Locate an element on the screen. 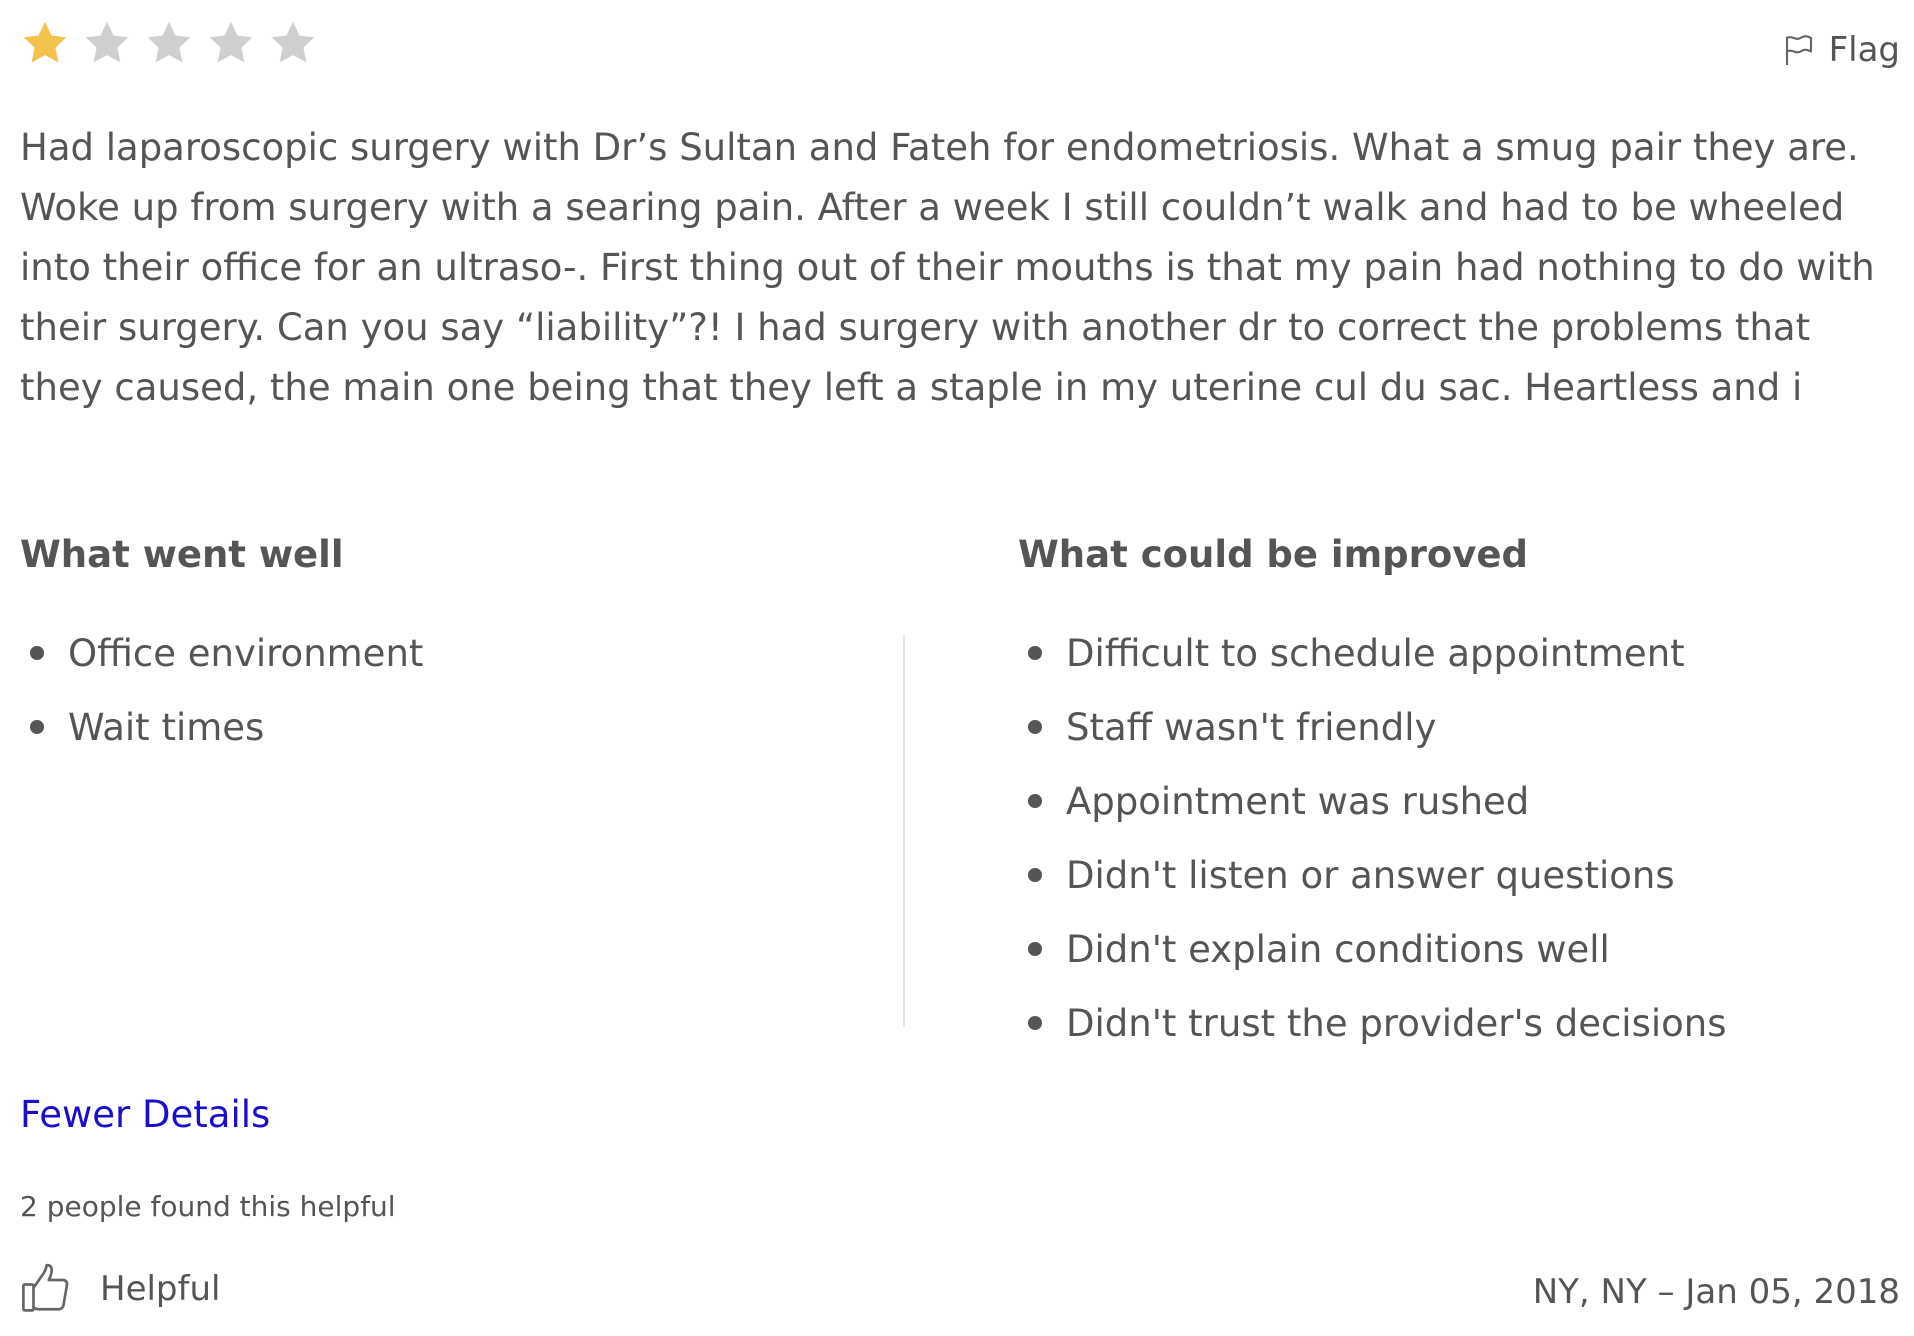  list-item: Didn't trust the provider's decisions is located at coordinates (1458, 1023).